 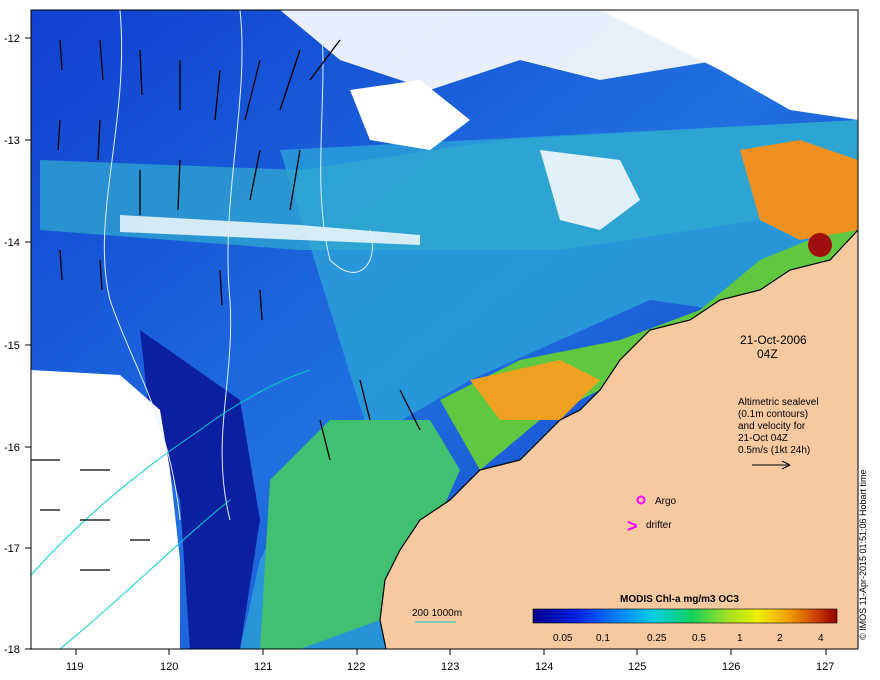 What do you see at coordinates (263, 667) in the screenshot?
I see `lon-tick-121: 121` at bounding box center [263, 667].